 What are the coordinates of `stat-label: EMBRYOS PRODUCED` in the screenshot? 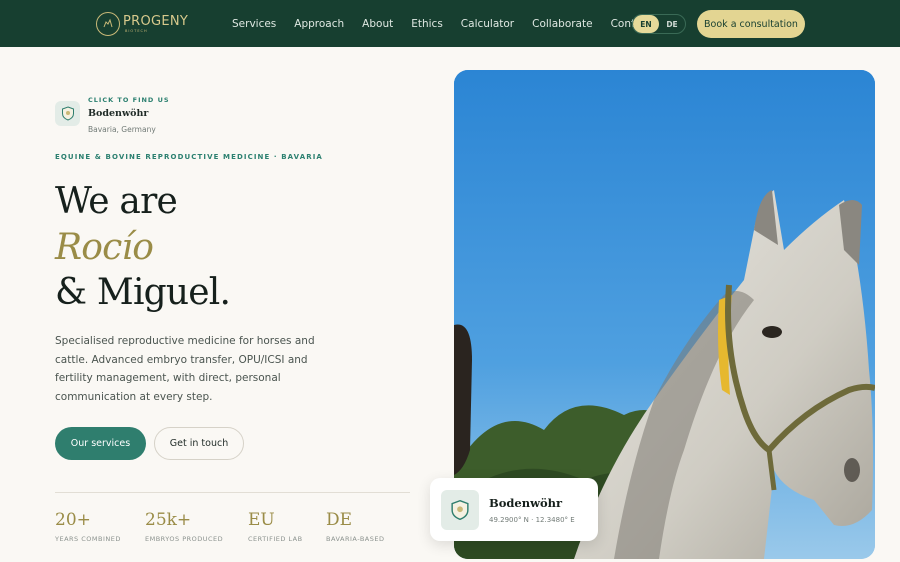 It's located at (184, 539).